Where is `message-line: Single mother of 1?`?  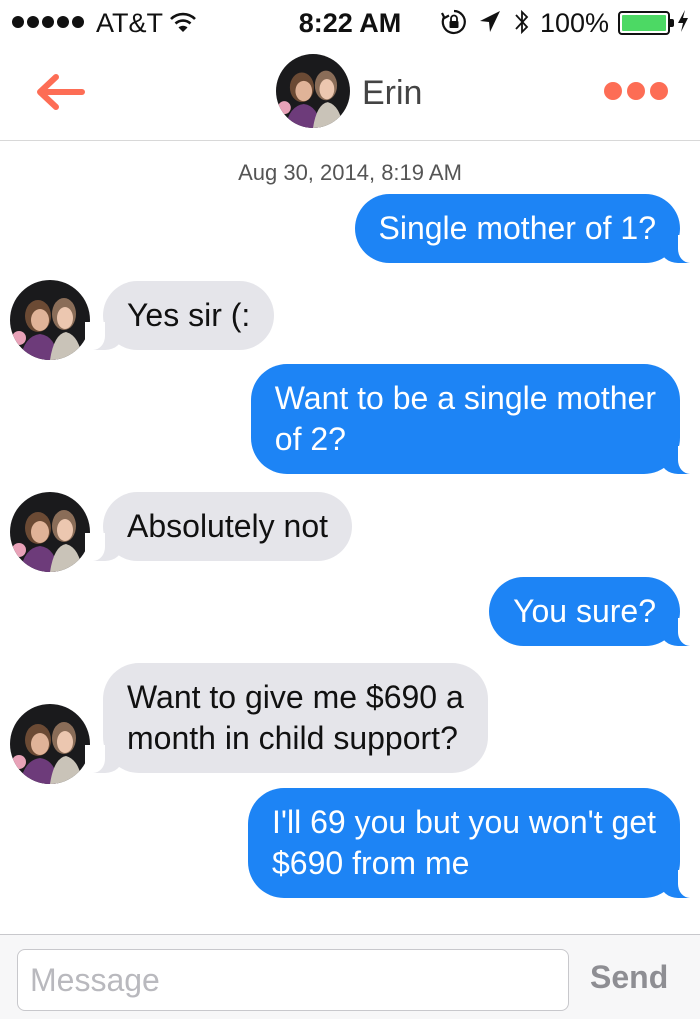 message-line: Single mother of 1? is located at coordinates (517, 228).